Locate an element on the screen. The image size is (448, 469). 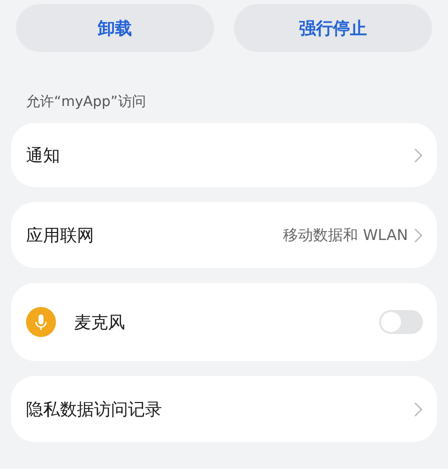
row-label: 通知 is located at coordinates (43, 155).